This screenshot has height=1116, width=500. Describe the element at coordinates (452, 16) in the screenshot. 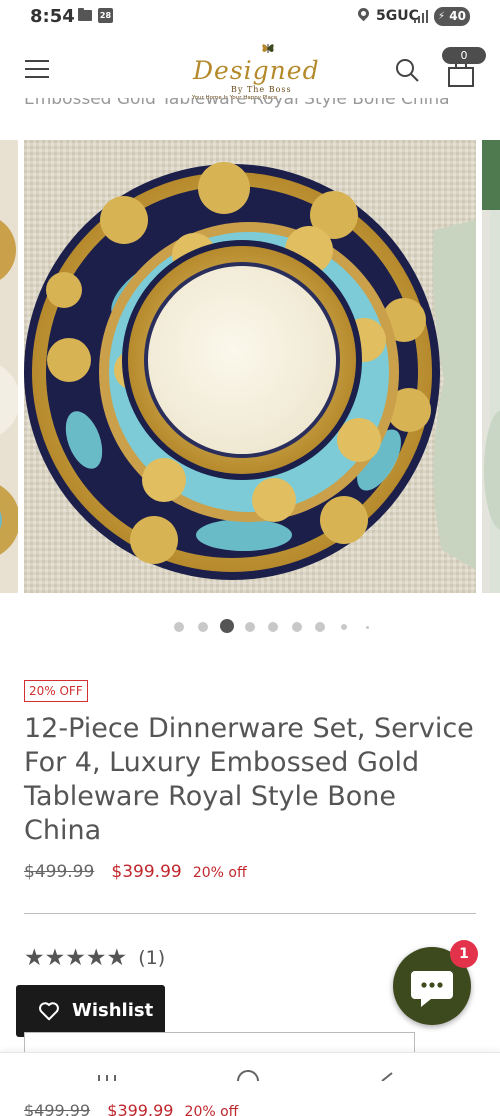

I see `battery-icon: 40` at that location.